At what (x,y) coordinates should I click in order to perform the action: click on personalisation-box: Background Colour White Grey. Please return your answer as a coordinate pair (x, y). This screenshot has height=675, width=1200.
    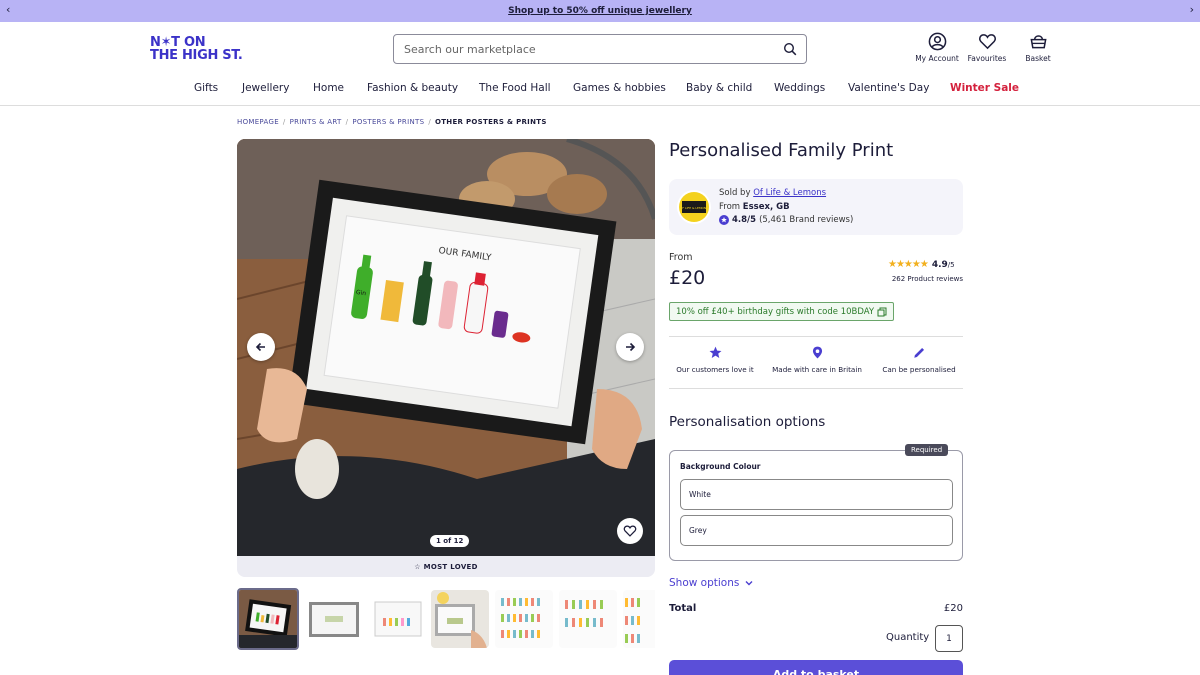
    Looking at the image, I should click on (816, 505).